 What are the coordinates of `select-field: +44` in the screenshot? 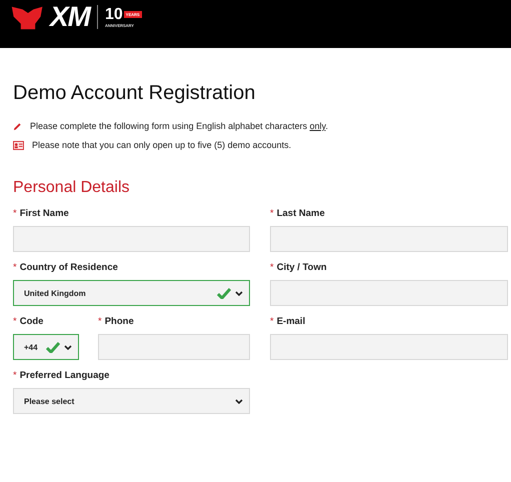 It's located at (46, 347).